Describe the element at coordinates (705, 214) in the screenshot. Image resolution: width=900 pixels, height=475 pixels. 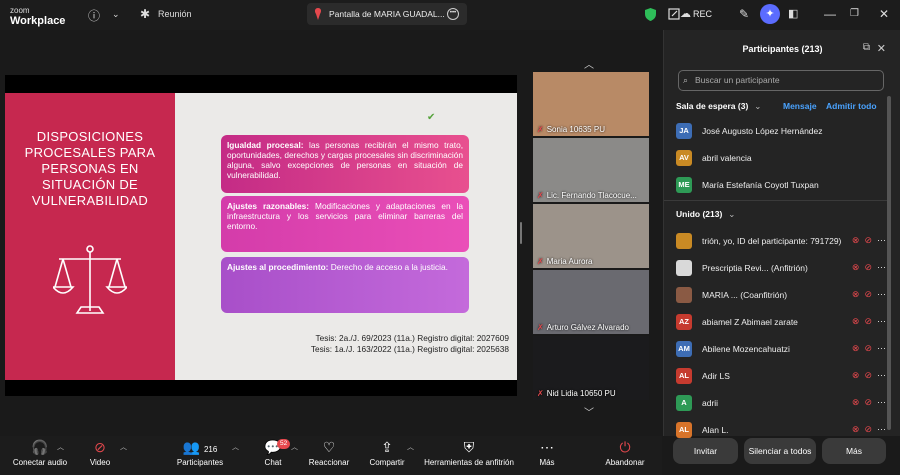
I see `joined-header: Unido (213) ⌄` at that location.